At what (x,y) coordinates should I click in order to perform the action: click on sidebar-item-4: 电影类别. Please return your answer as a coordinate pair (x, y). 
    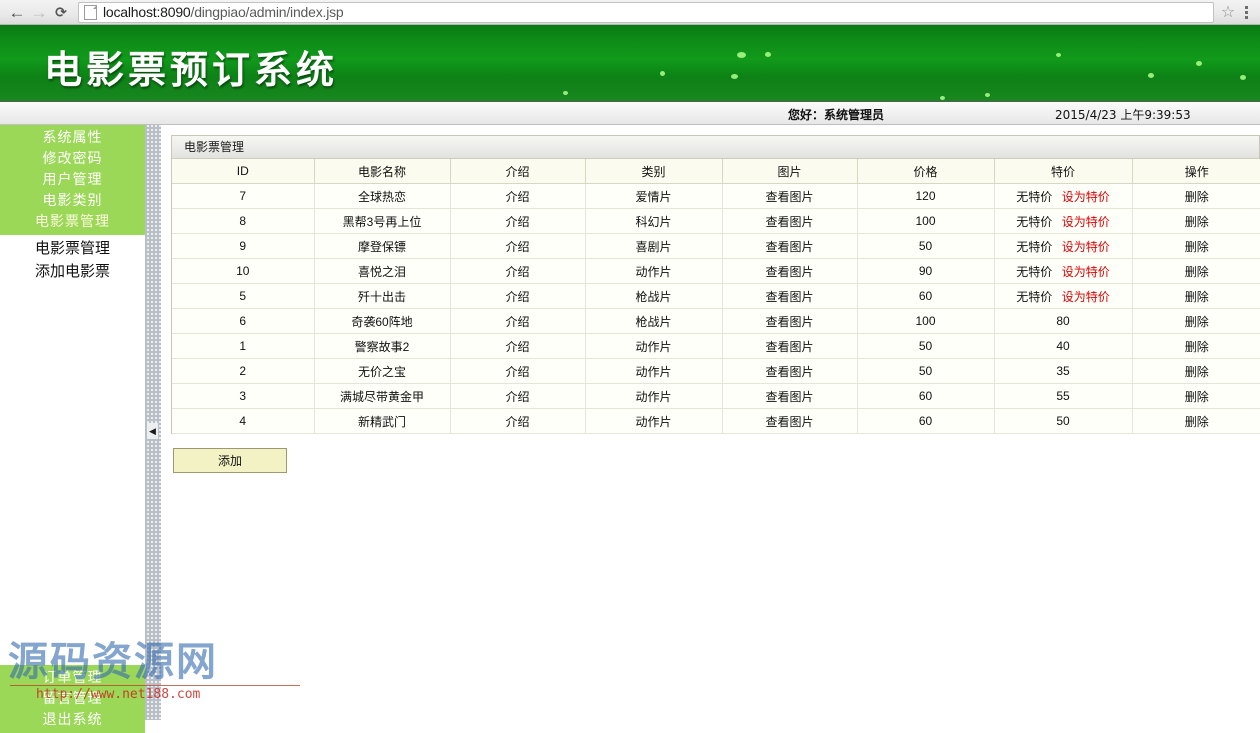
    Looking at the image, I should click on (72, 200).